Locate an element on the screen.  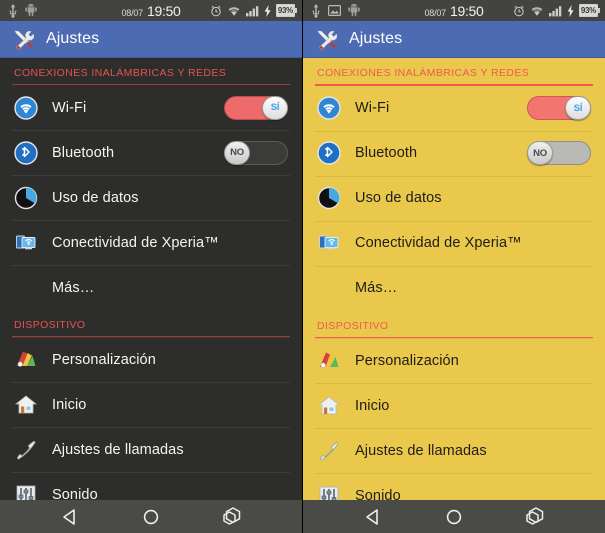
screenshot-image-icon is located at coordinates (335, 11).